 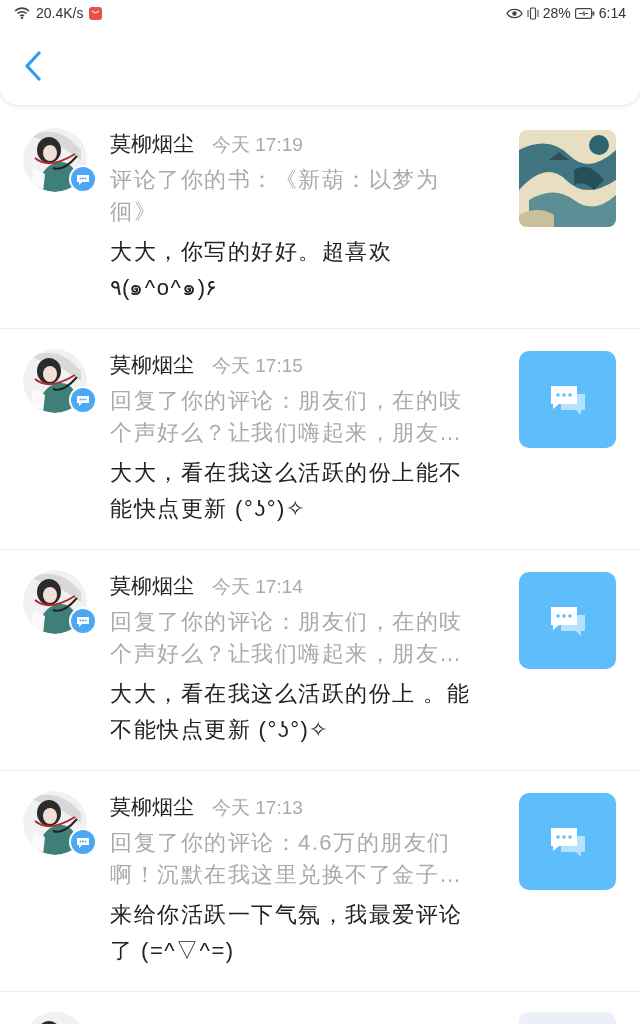 What do you see at coordinates (532, 13) in the screenshot?
I see `vibrate-icon` at bounding box center [532, 13].